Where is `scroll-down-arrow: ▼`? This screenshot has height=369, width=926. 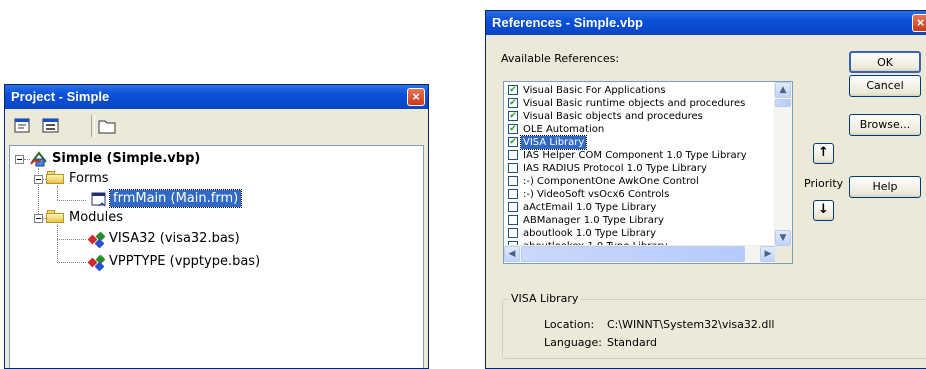 scroll-down-arrow: ▼ is located at coordinates (783, 238).